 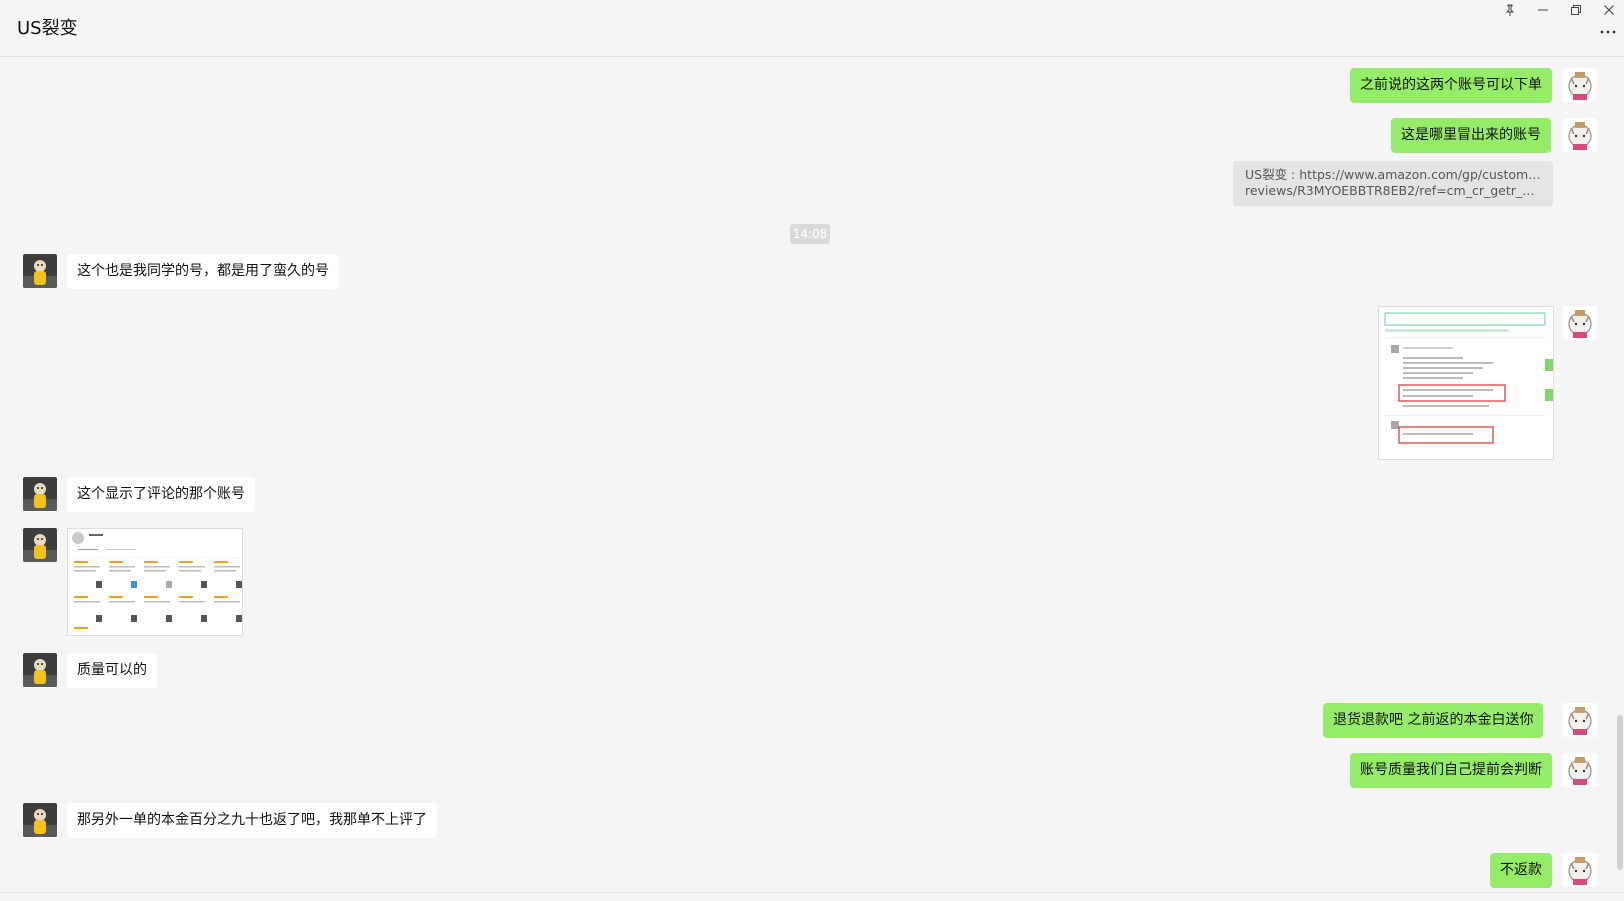 I want to click on message-bubble-outgoing: 不返款, so click(x=1521, y=870).